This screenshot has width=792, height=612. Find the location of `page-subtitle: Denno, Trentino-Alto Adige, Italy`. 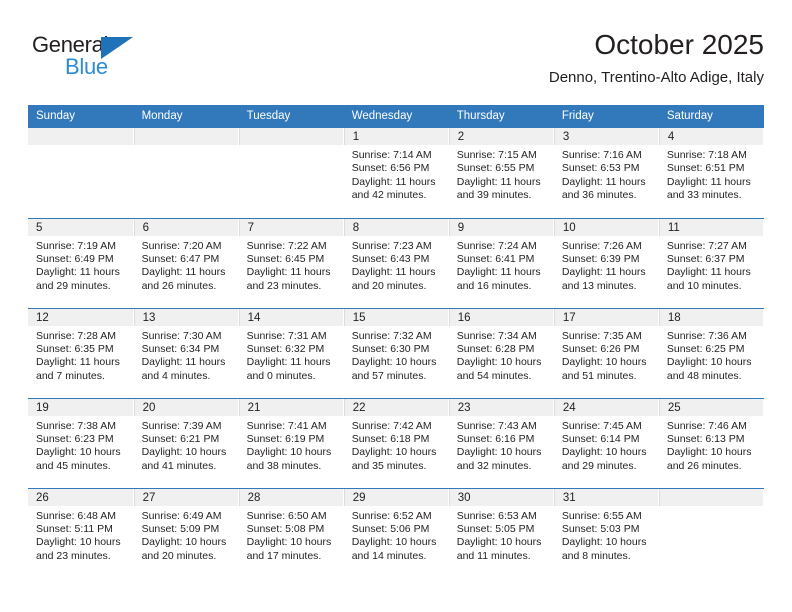

page-subtitle: Denno, Trentino-Alto Adige, Italy is located at coordinates (656, 77).